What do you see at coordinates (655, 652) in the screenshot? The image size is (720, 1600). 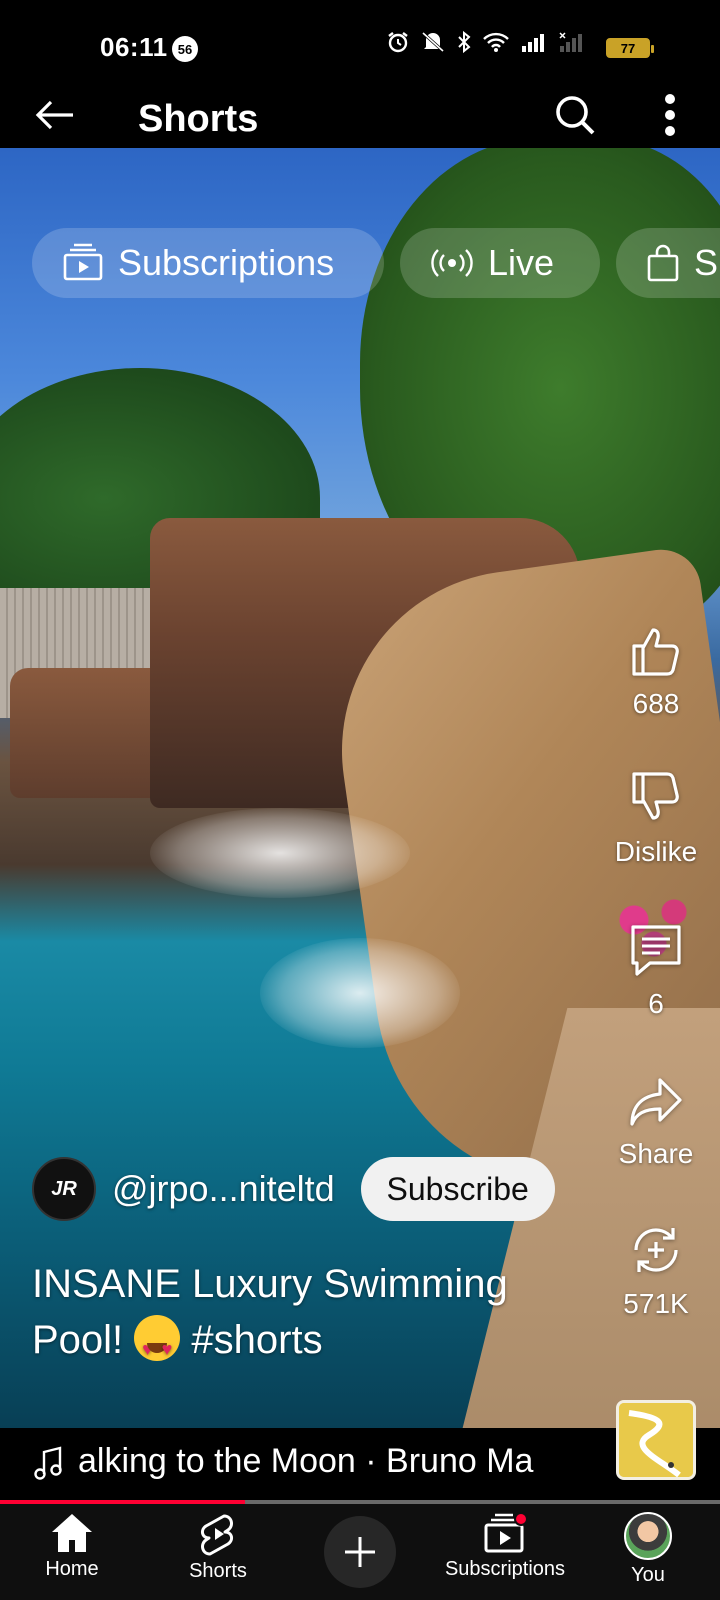 I see `thumbs-up-icon` at bounding box center [655, 652].